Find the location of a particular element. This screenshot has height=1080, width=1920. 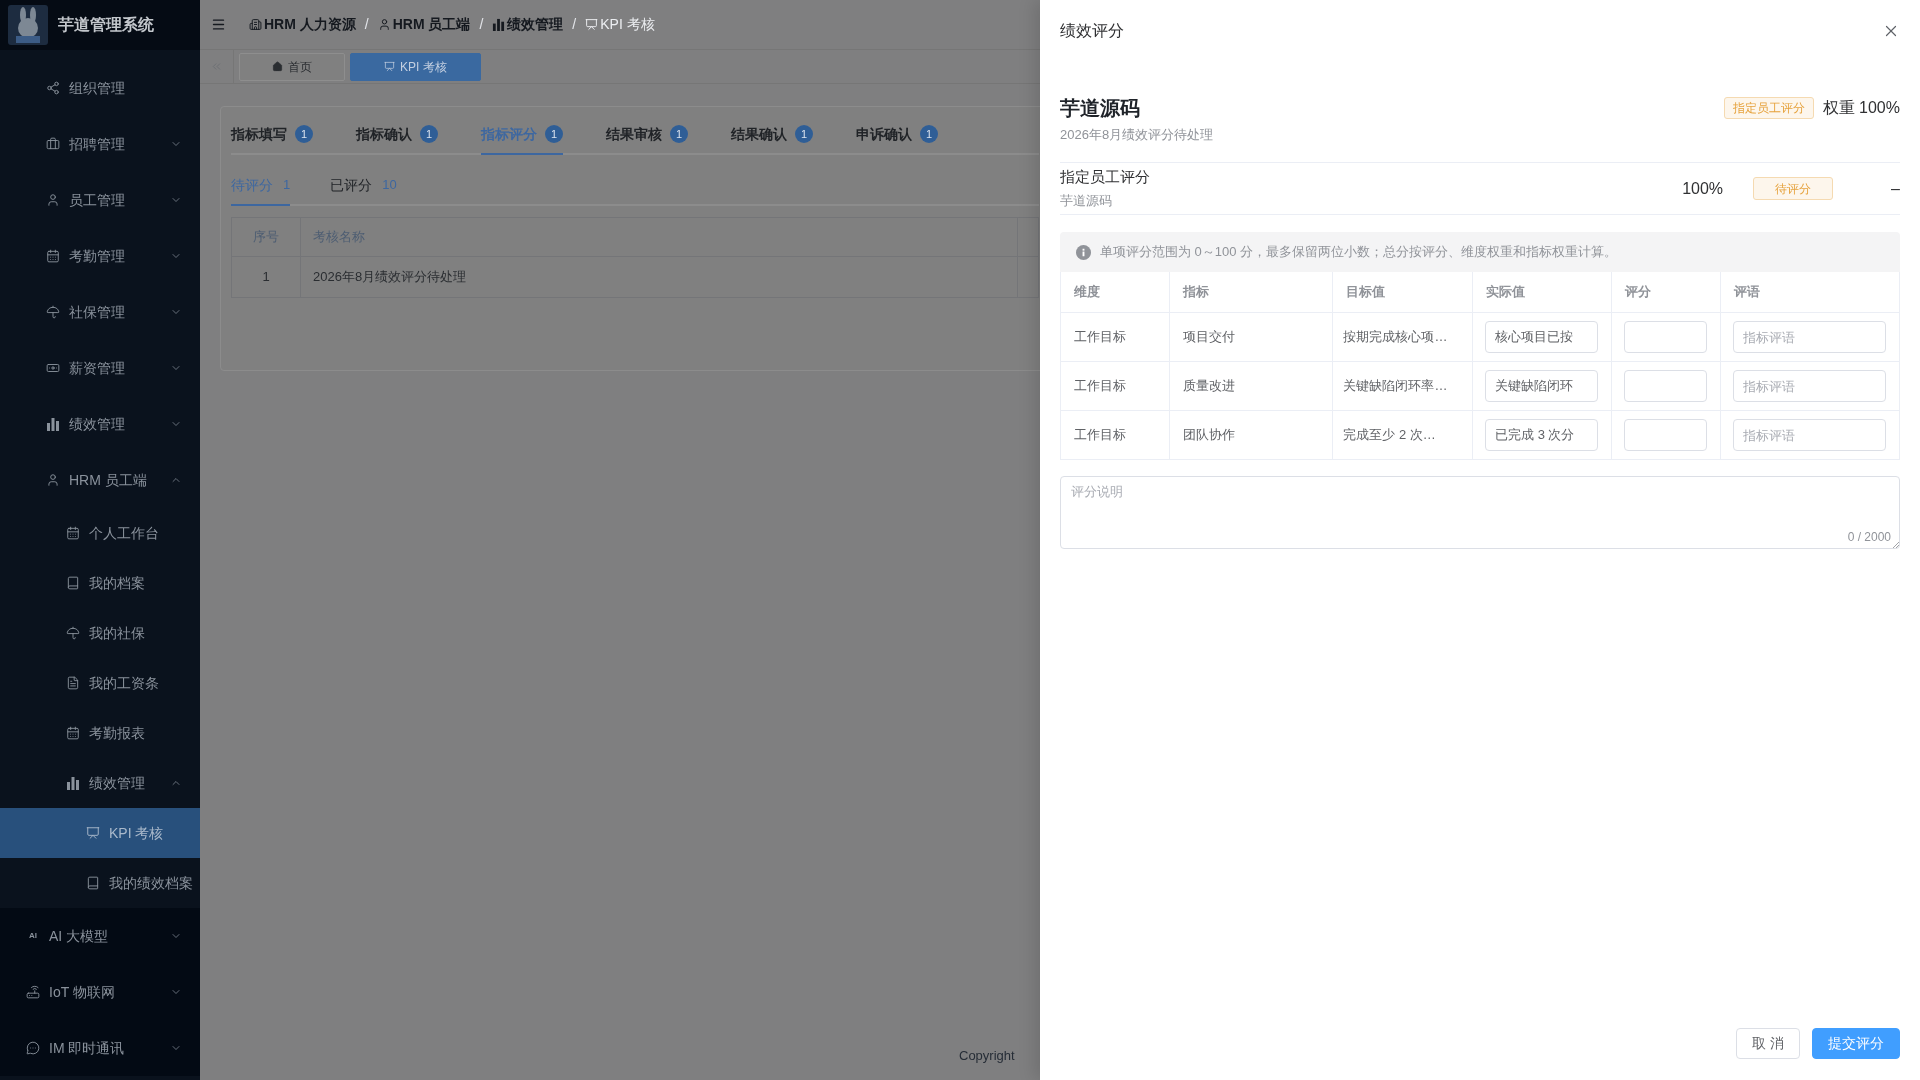

menu-toggle-button is located at coordinates (218, 24).